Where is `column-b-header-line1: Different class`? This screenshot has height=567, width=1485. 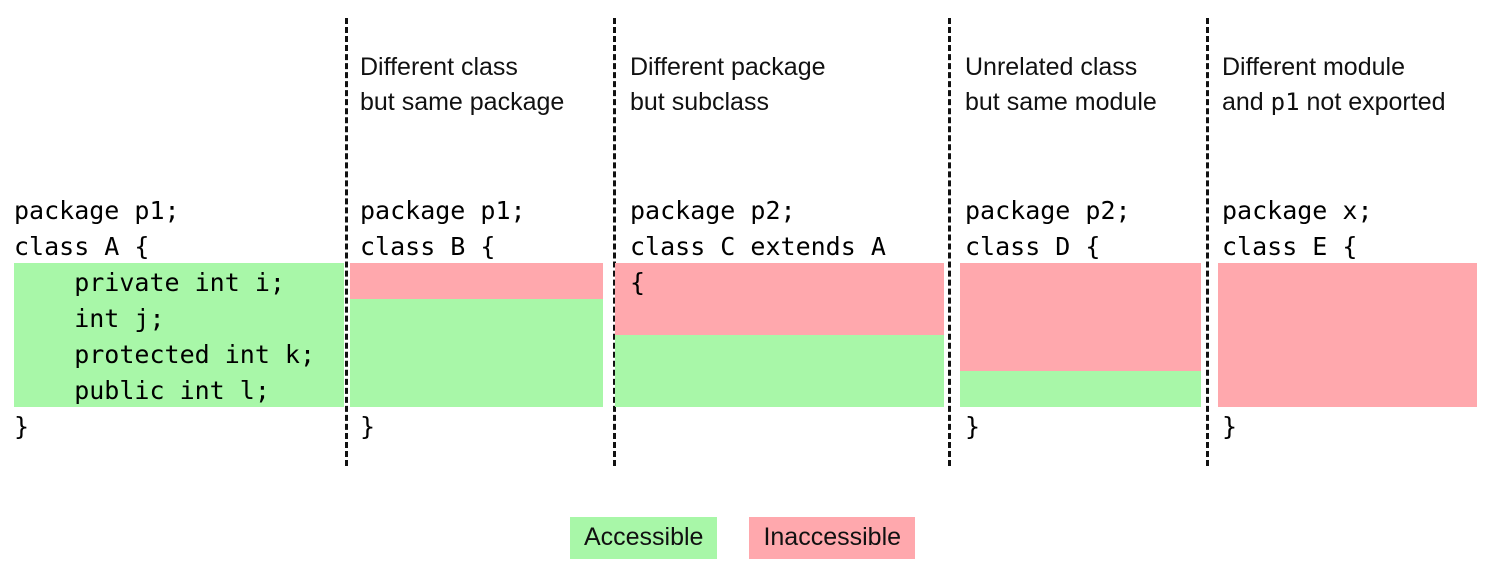 column-b-header-line1: Different class is located at coordinates (439, 67).